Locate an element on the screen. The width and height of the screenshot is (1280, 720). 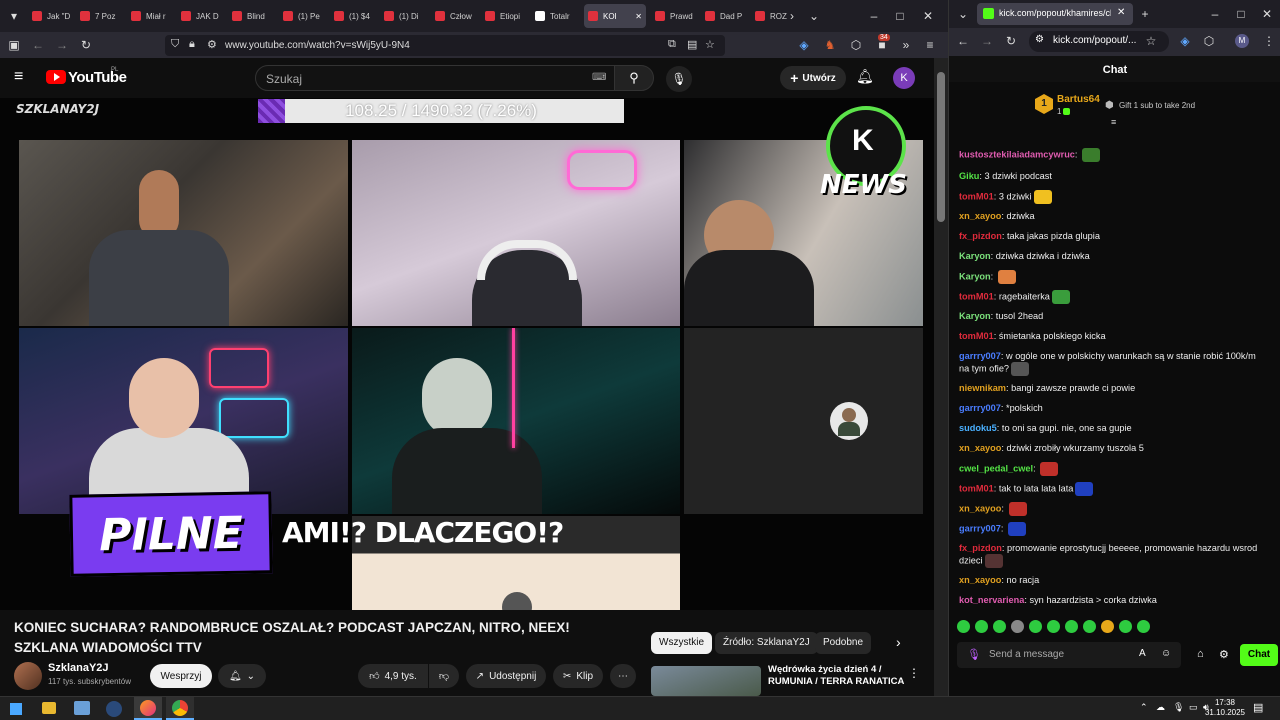
settings-gear-icon: ⚙ is located at coordinates (1224, 654).